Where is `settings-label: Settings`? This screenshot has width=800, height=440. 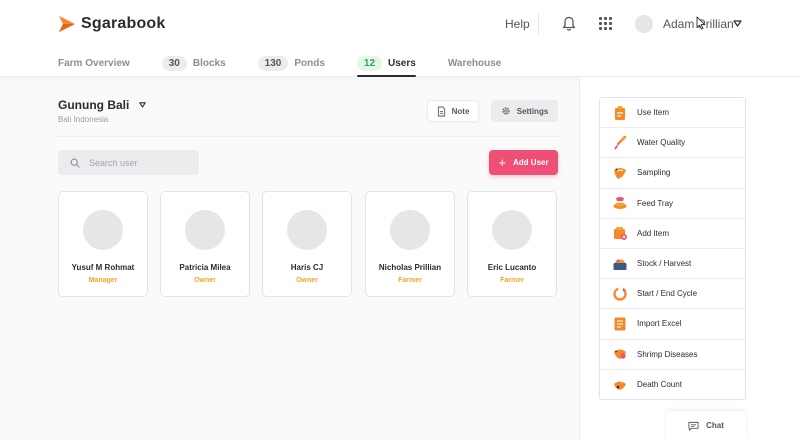 settings-label: Settings is located at coordinates (532, 111).